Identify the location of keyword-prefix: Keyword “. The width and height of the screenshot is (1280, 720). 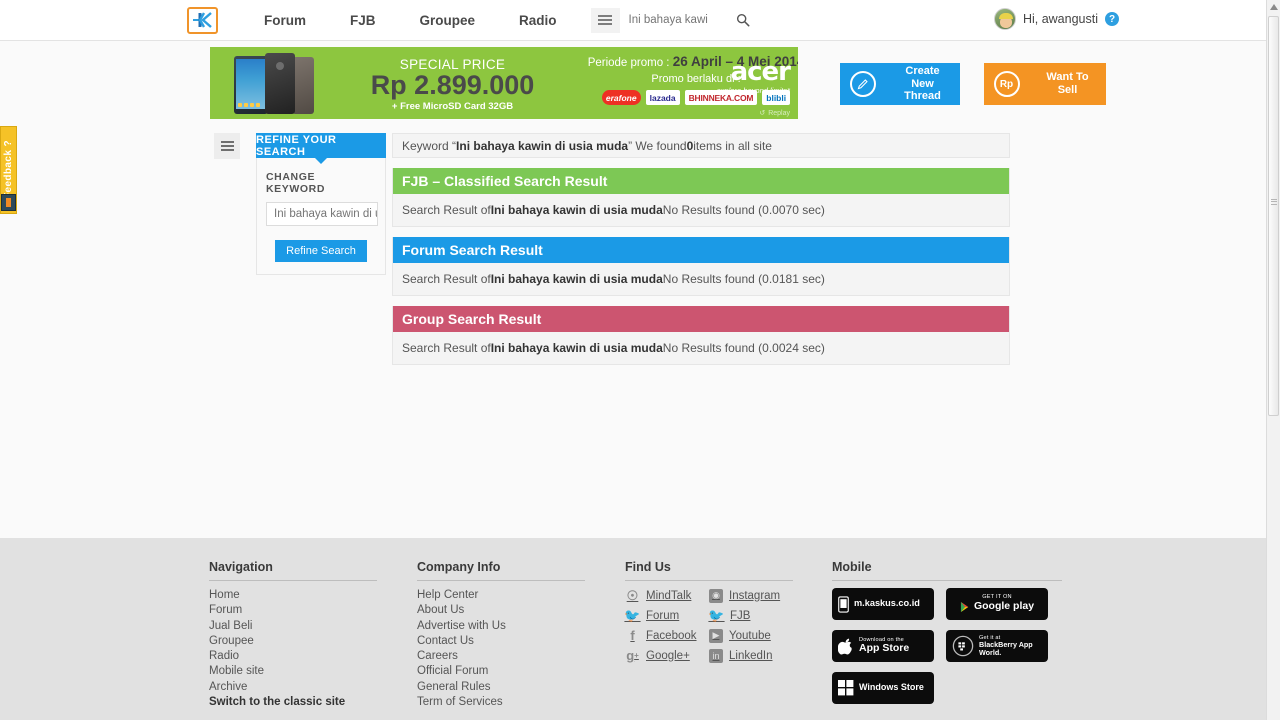
(429, 145).